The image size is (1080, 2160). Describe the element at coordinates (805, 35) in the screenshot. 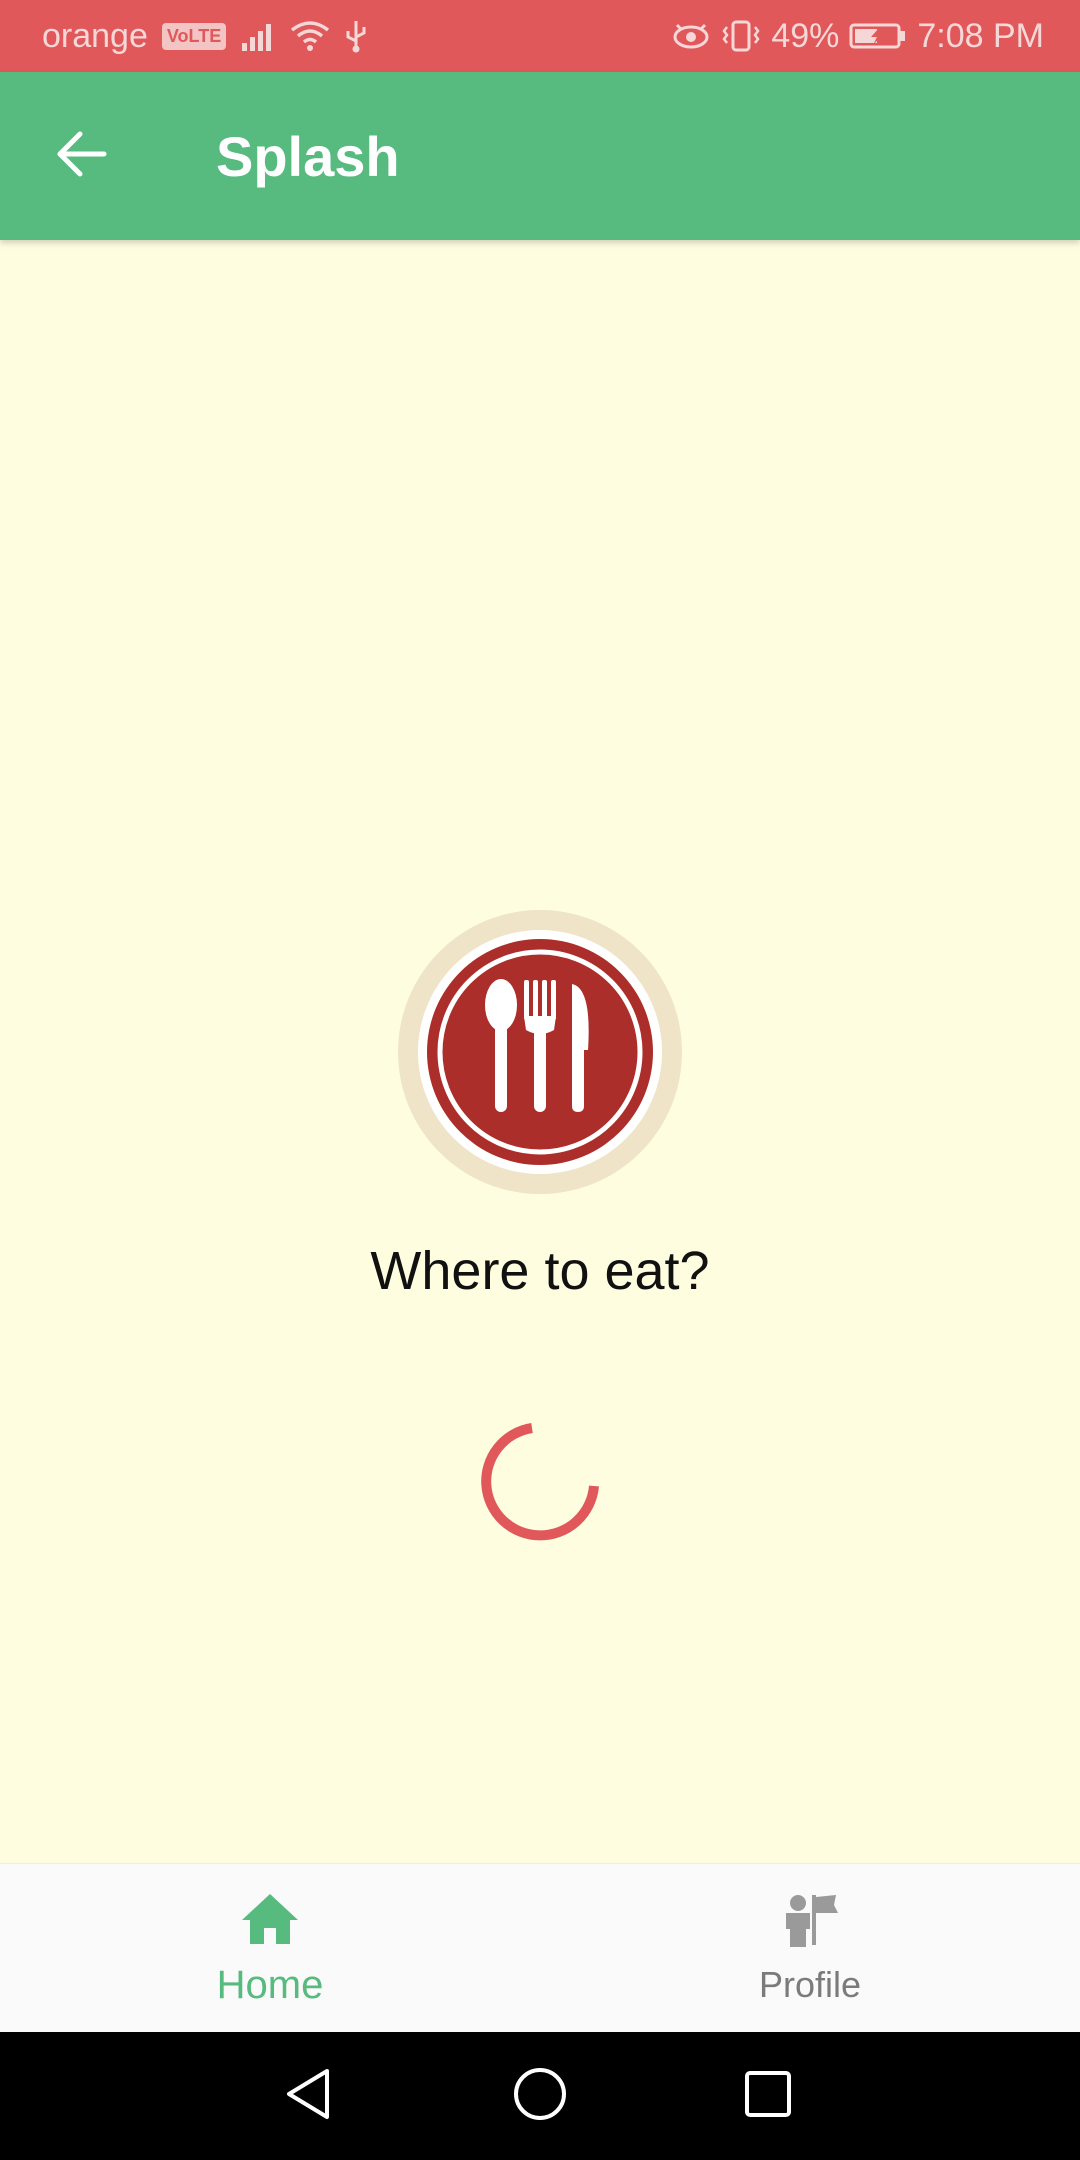

I see `battery-percent: 49%` at that location.